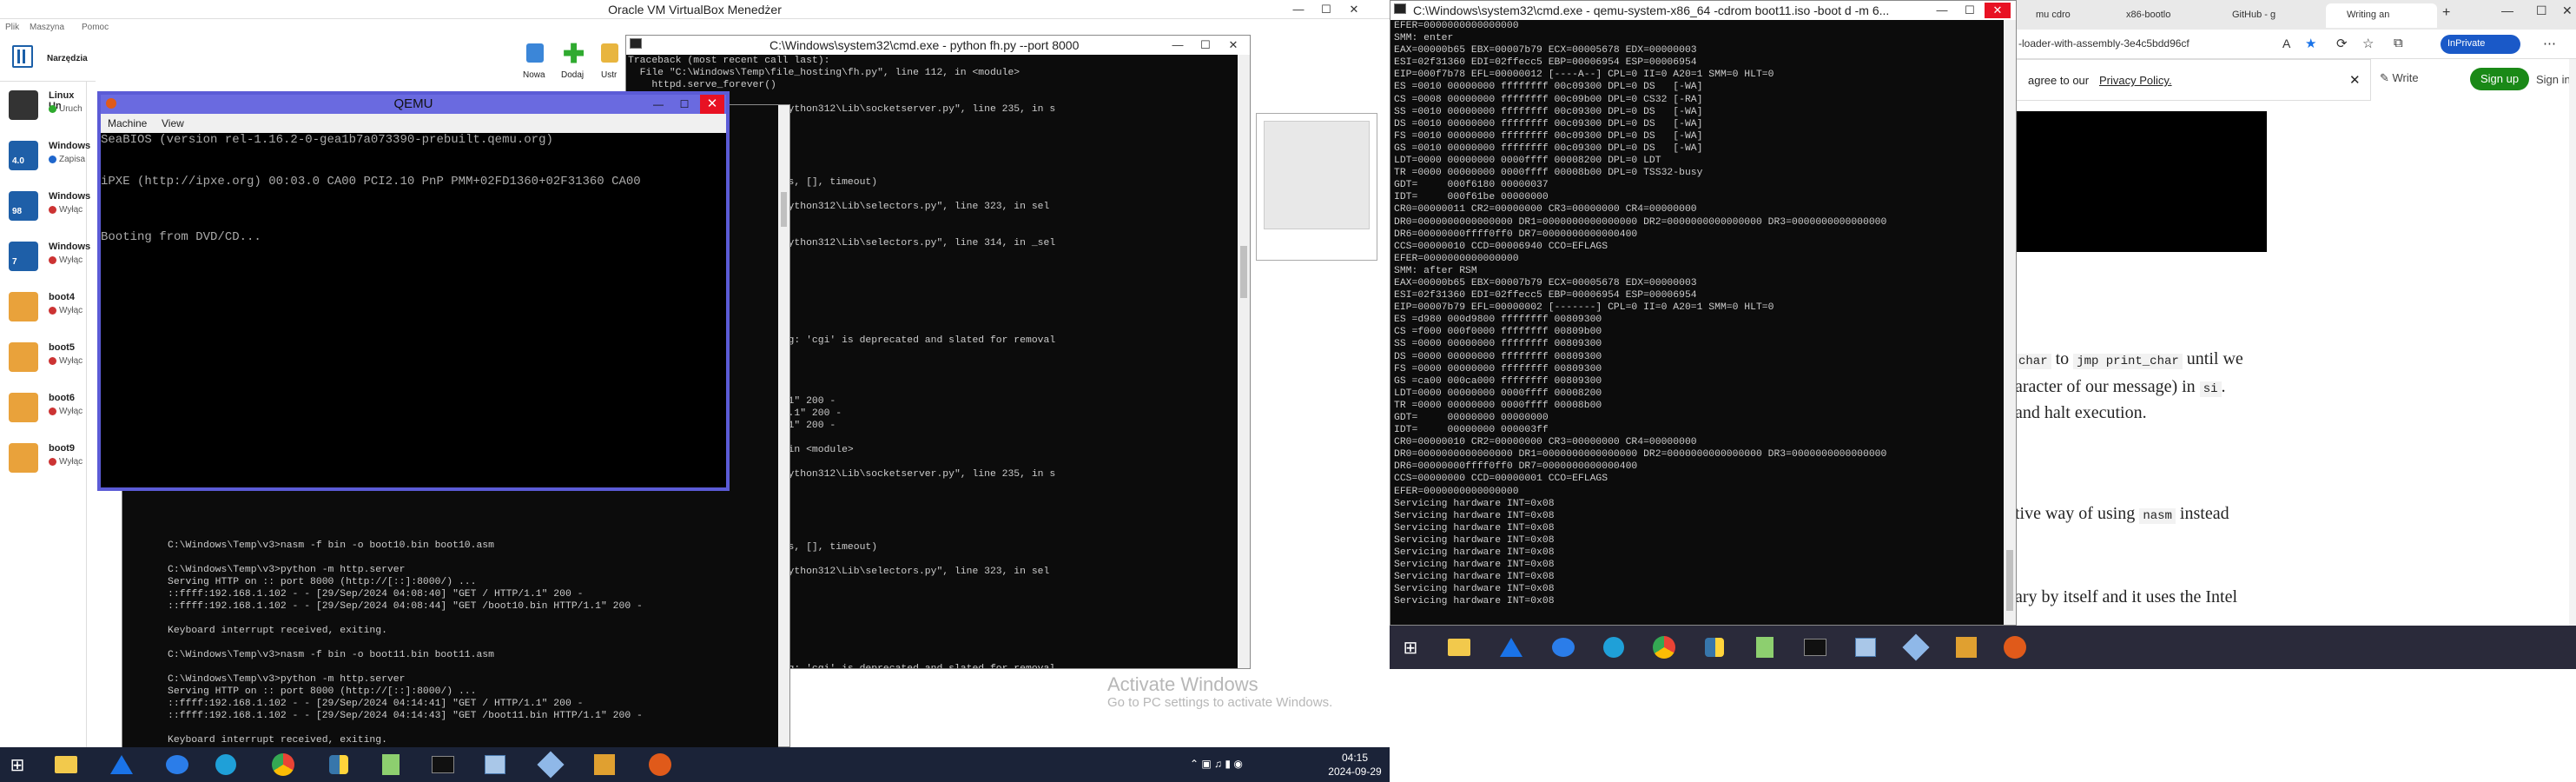  Describe the element at coordinates (2382, 15) in the screenshot. I see `tab-writing-an: Writing an` at that location.